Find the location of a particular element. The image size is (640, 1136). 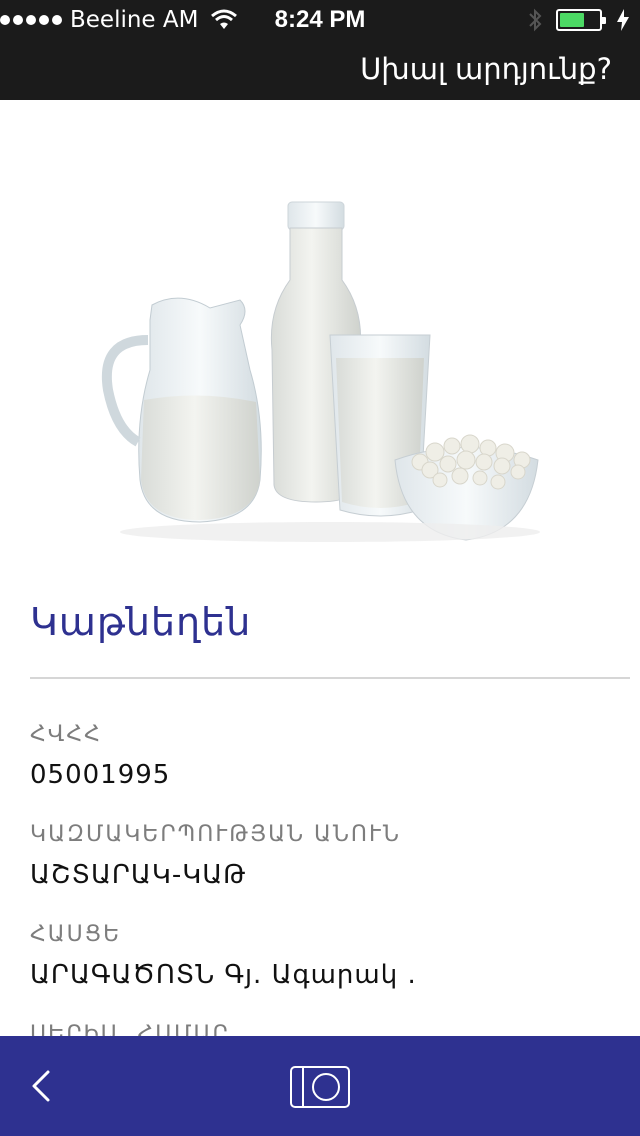

tin-label: ՀՎՀՀ is located at coordinates (66, 734).